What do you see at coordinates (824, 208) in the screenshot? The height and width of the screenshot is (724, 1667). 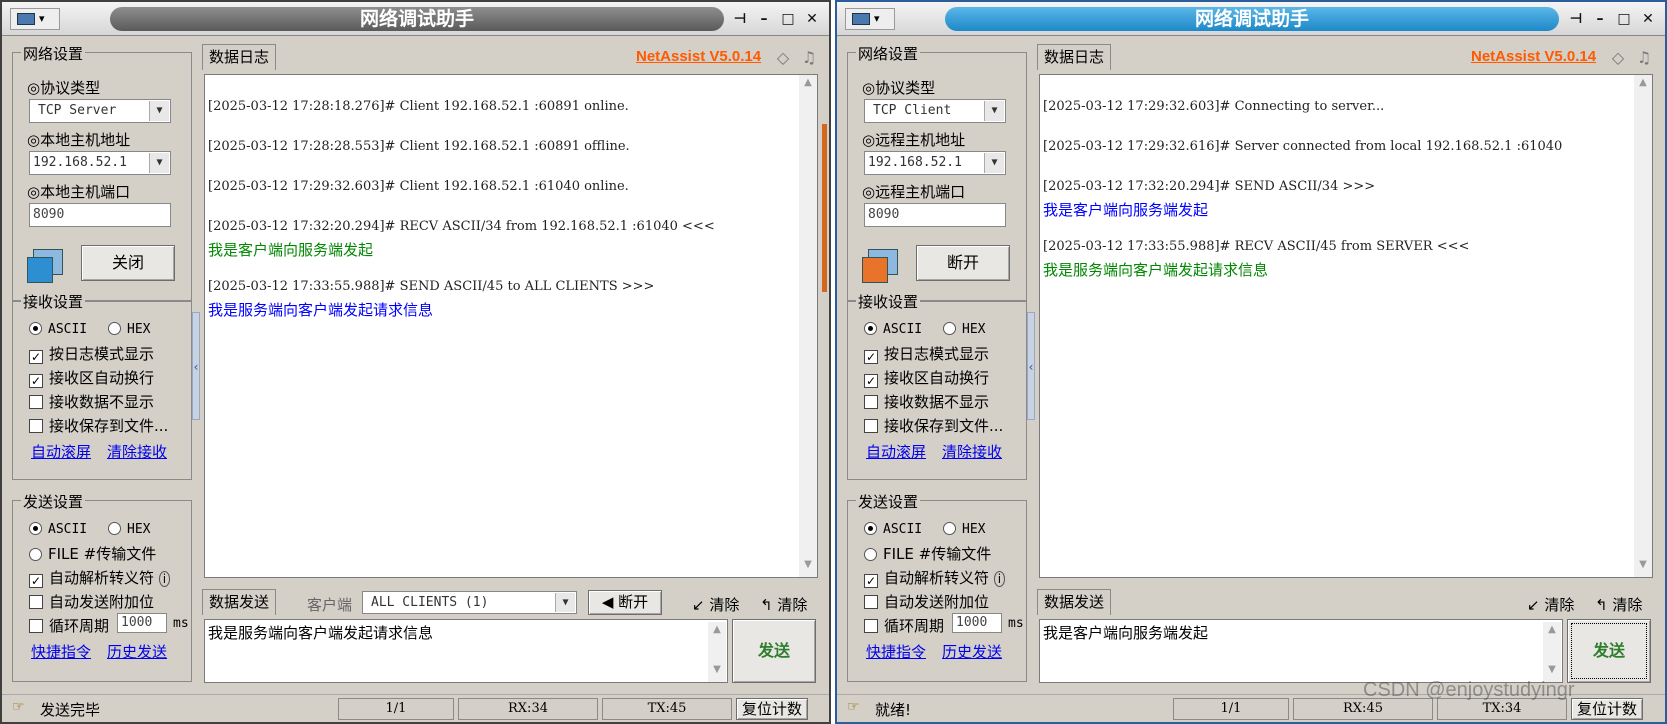 I see `window-resize-handle` at bounding box center [824, 208].